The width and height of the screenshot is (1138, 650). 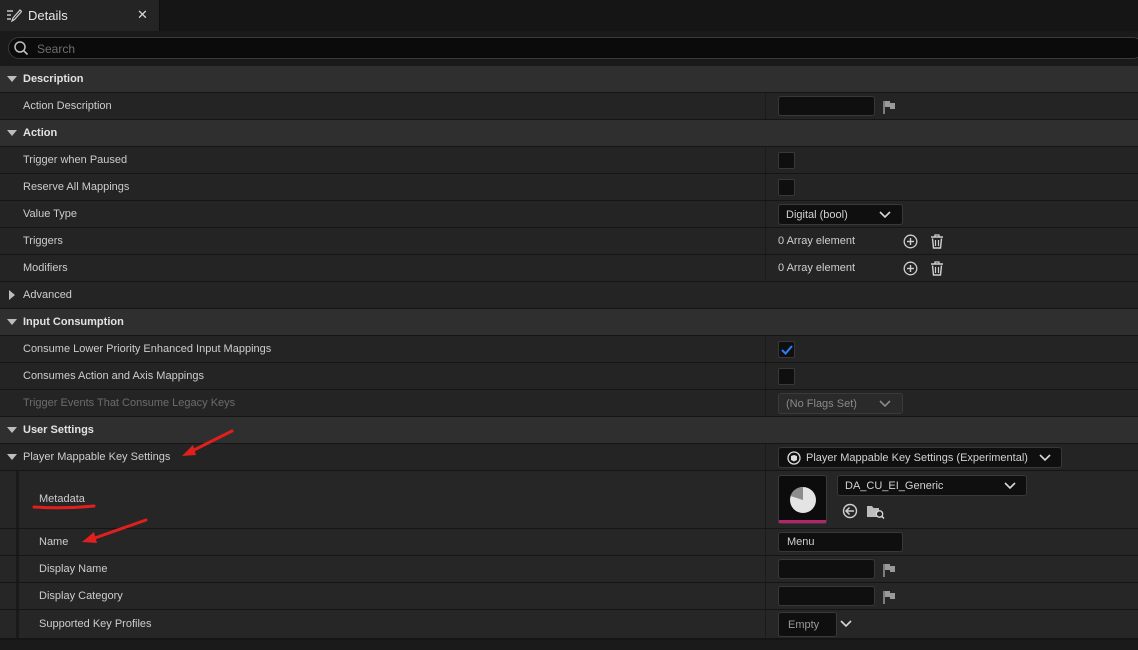 I want to click on property-display-name: Display Name, so click(x=569, y=569).